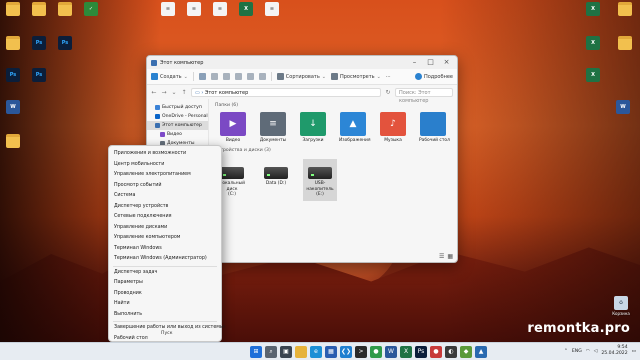  I want to click on minimize-button: –, so click(414, 62).